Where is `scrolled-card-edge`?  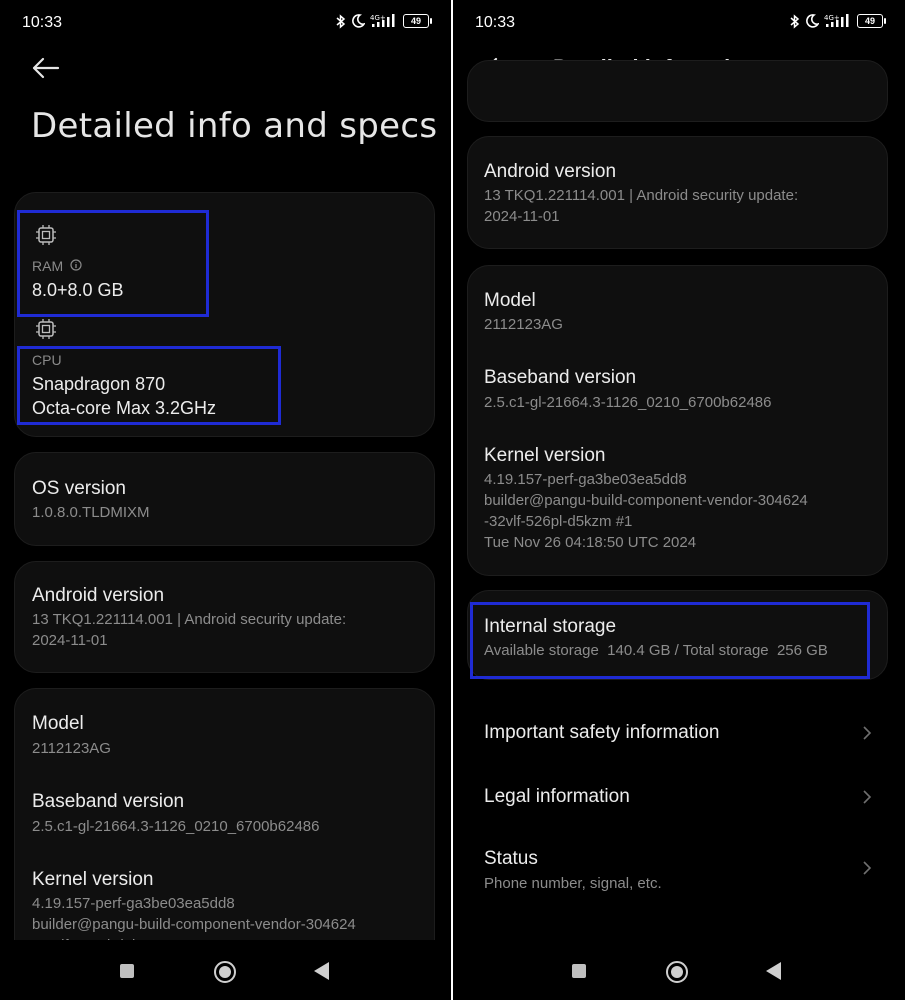 scrolled-card-edge is located at coordinates (677, 91).